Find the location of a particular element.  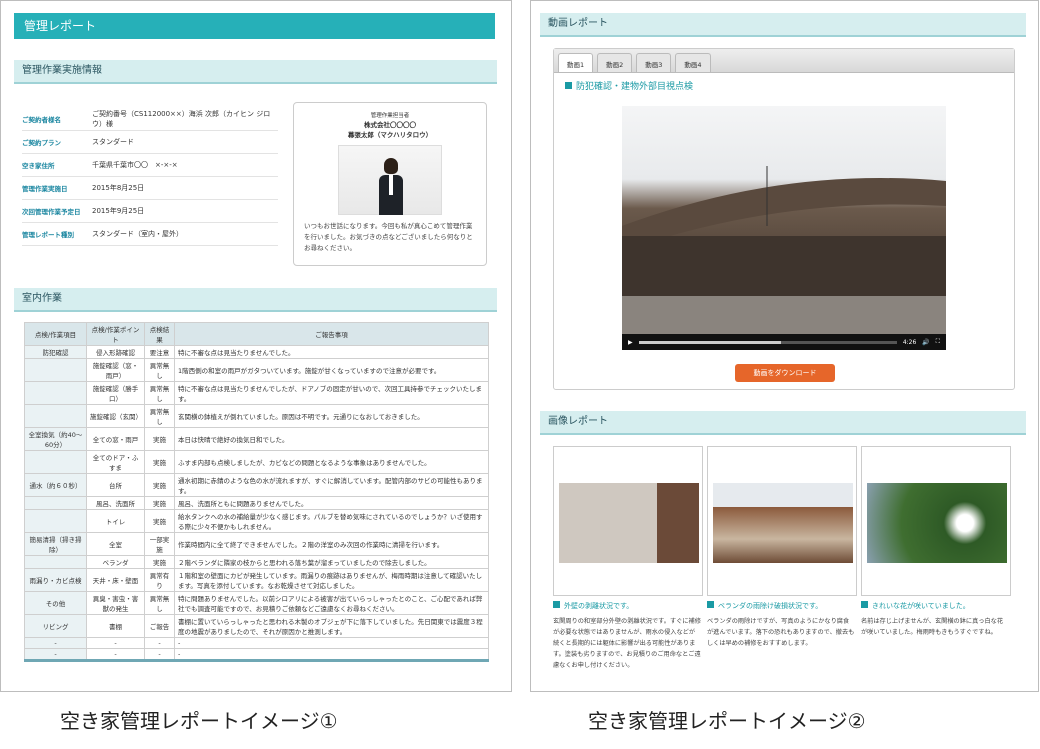

col-point: 点検/作業ポイント is located at coordinates (115, 334).